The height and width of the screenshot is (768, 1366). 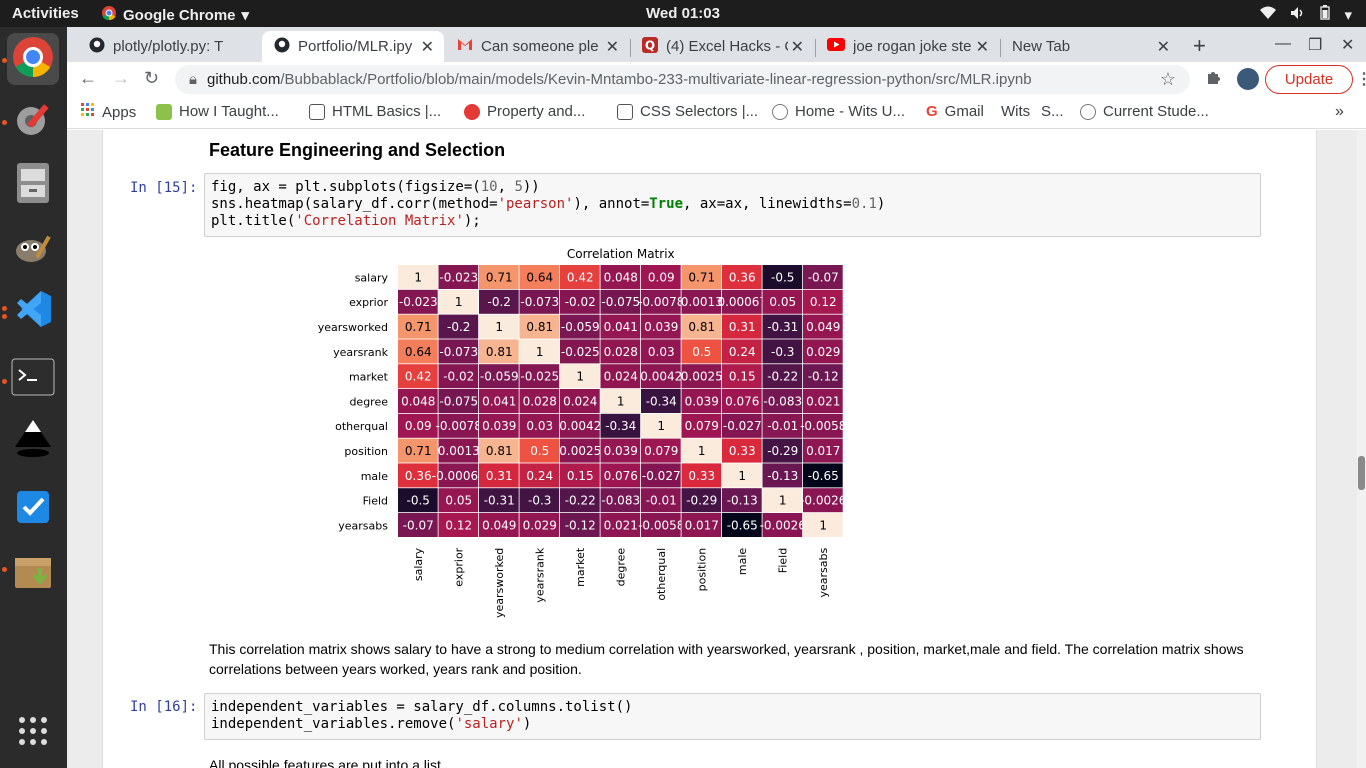 I want to click on dock-archive, so click(x=33, y=573).